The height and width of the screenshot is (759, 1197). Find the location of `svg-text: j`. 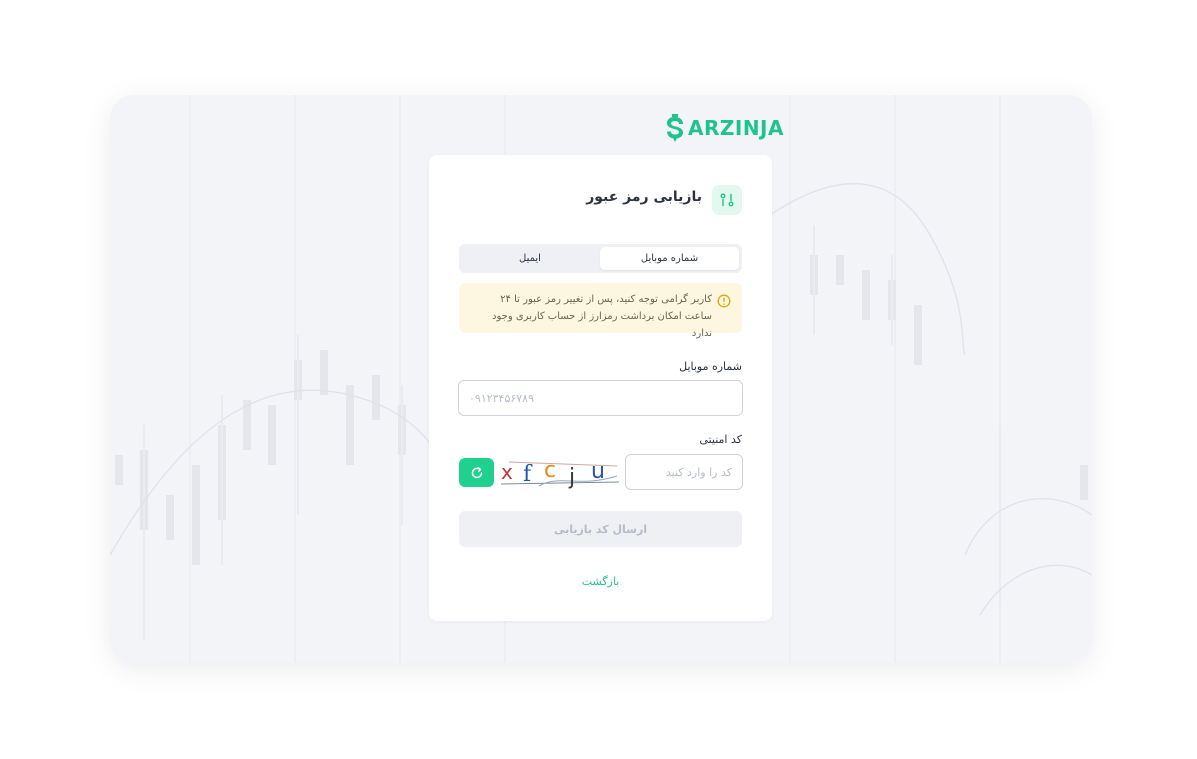

svg-text: j is located at coordinates (571, 477).